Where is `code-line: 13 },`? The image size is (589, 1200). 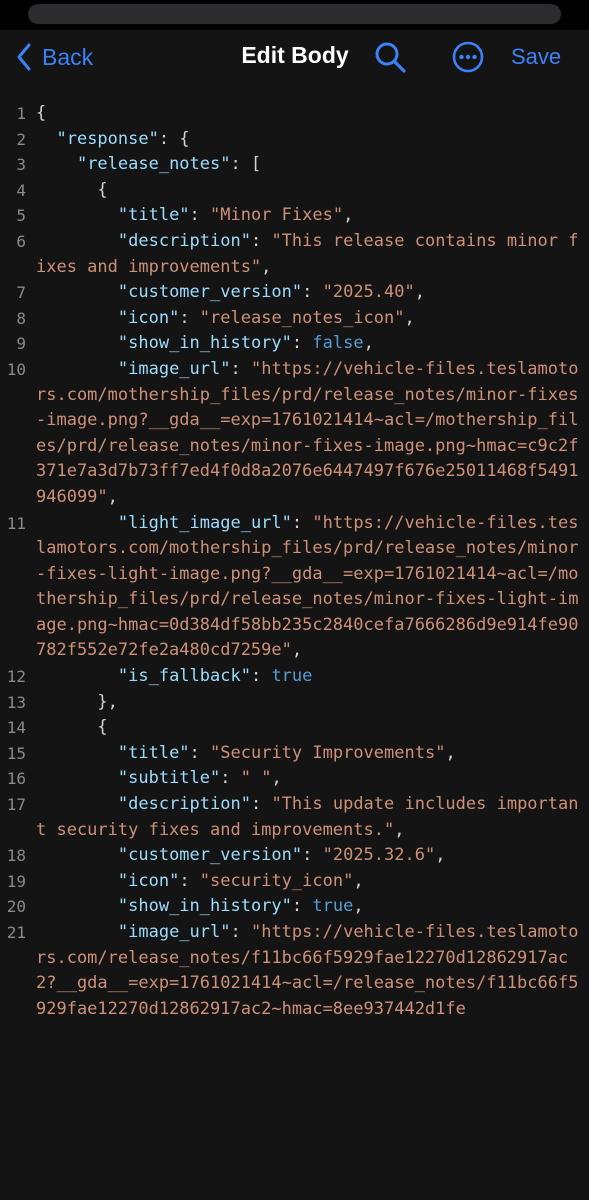 code-line: 13 }, is located at coordinates (294, 703).